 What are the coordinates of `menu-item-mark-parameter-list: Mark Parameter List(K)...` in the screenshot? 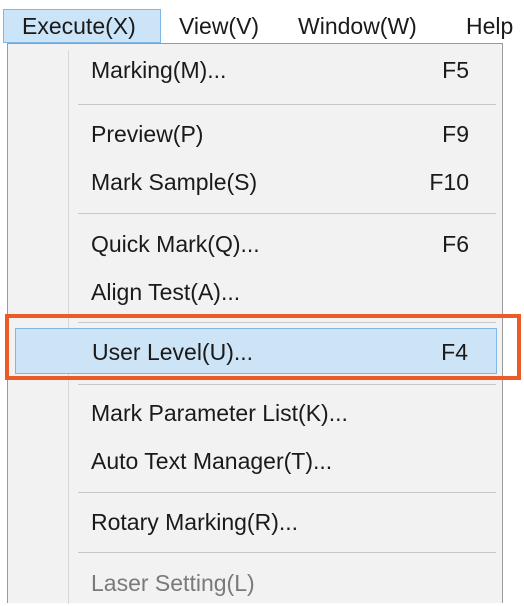 It's located at (256, 413).